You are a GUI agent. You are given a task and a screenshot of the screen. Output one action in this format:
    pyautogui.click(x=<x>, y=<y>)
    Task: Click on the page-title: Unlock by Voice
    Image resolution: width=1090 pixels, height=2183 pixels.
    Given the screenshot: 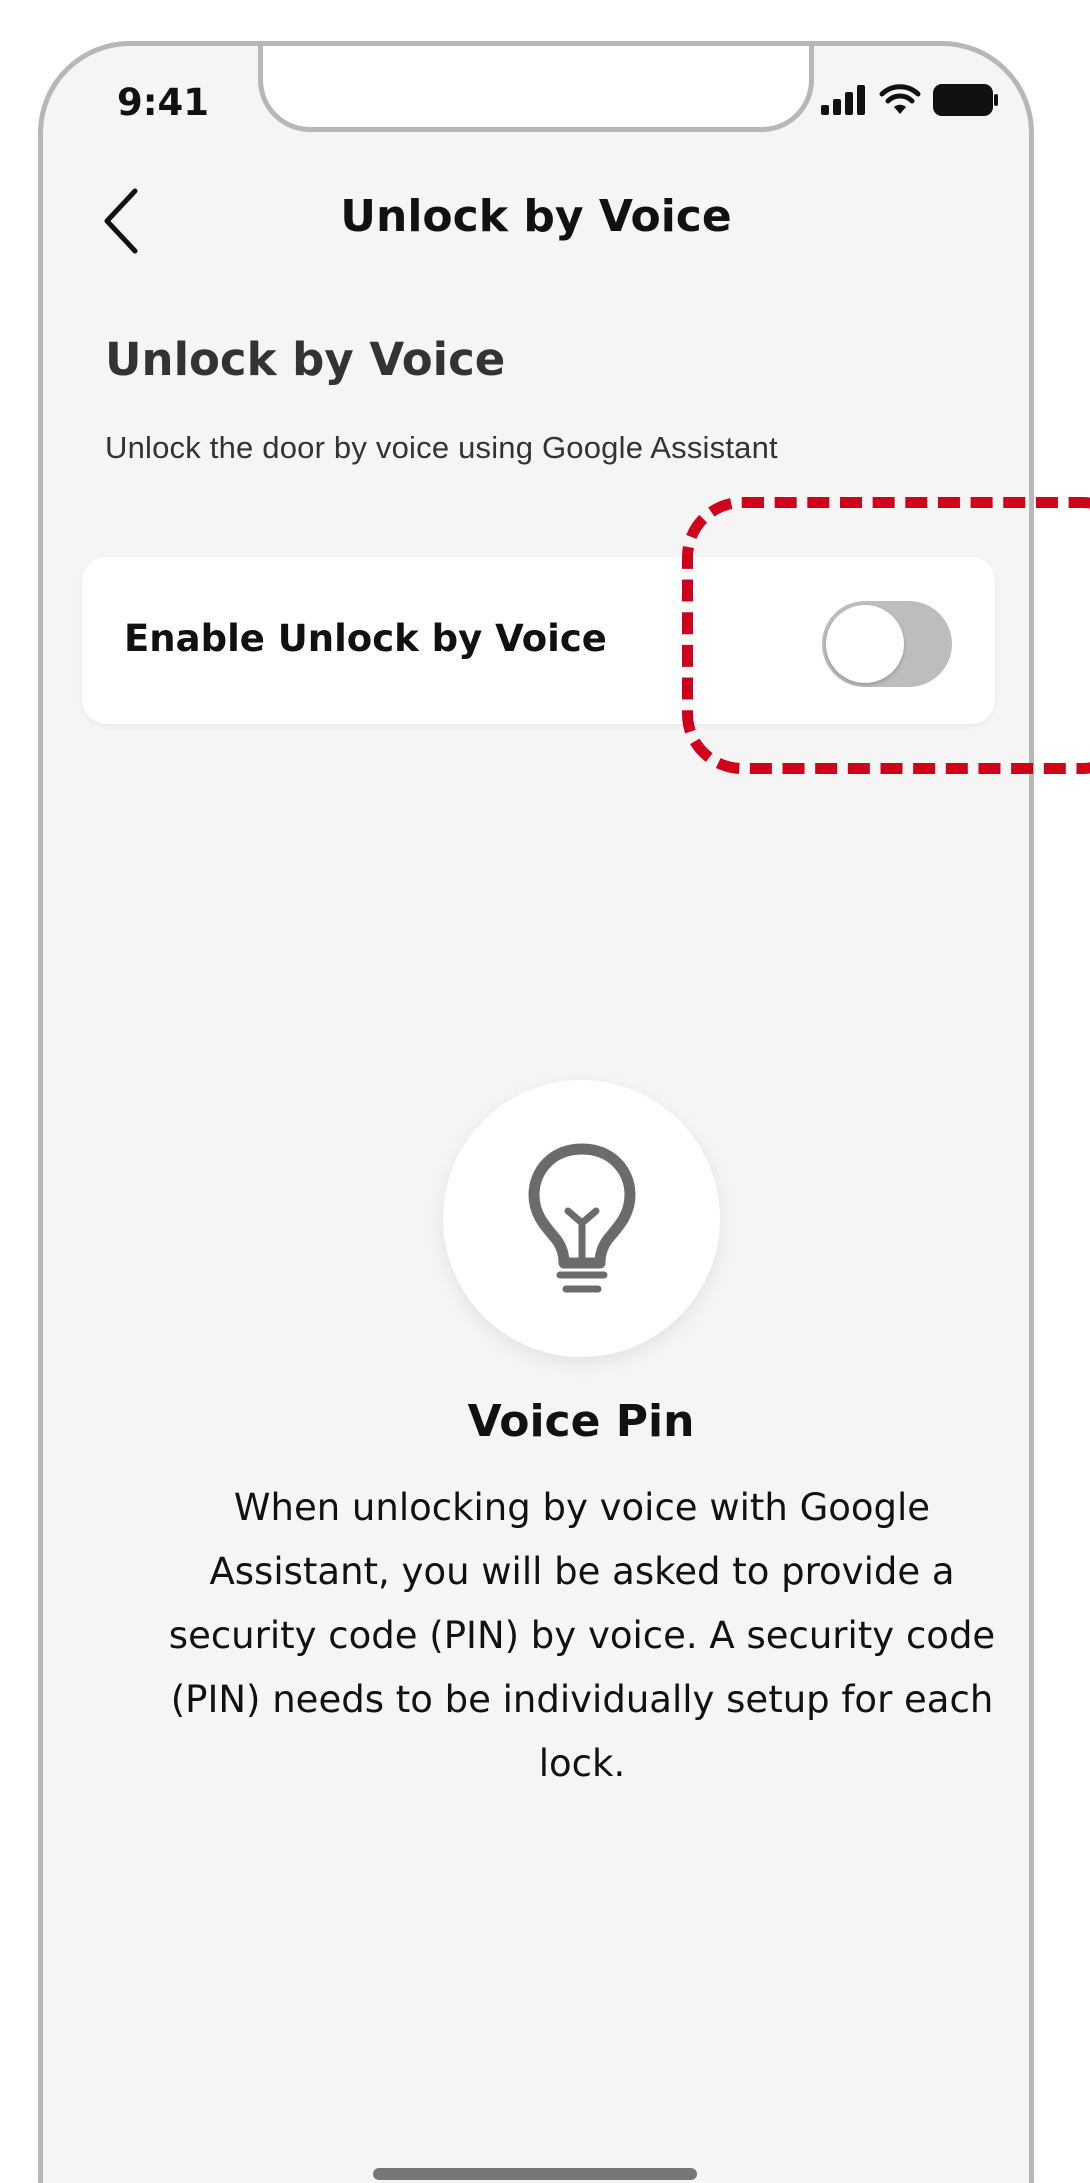 What is the action you would take?
    pyautogui.click(x=536, y=216)
    